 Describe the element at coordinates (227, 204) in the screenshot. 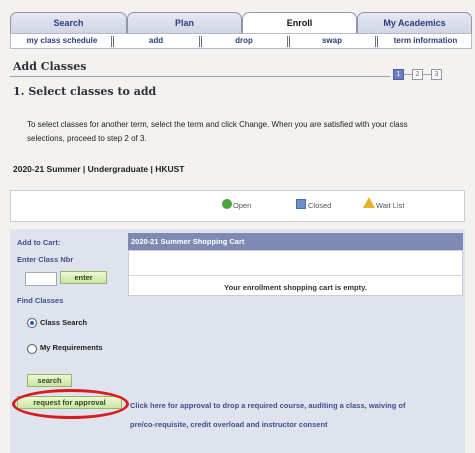

I see `open-status-icon` at that location.